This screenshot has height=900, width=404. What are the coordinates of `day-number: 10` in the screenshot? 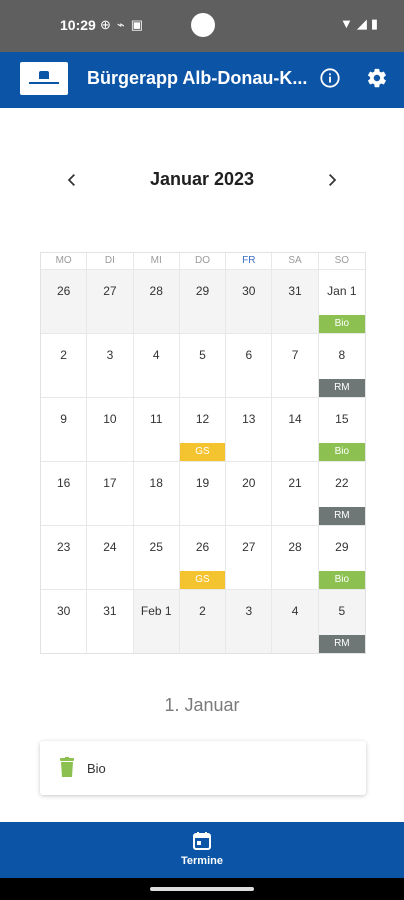 It's located at (110, 419).